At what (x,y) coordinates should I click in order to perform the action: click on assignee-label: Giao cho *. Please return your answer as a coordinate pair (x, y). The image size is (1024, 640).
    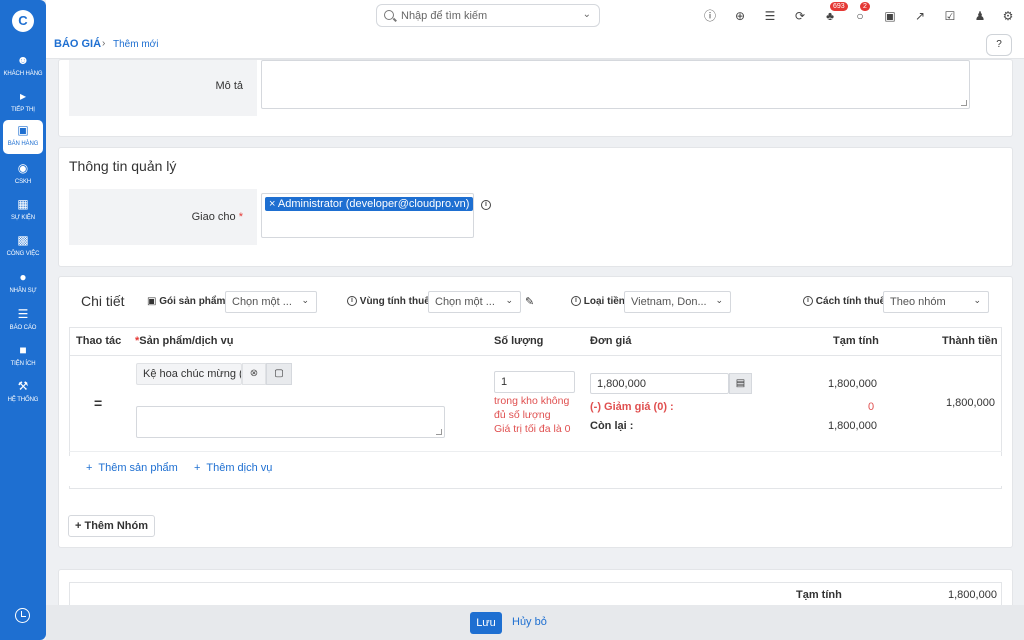
    Looking at the image, I should click on (217, 217).